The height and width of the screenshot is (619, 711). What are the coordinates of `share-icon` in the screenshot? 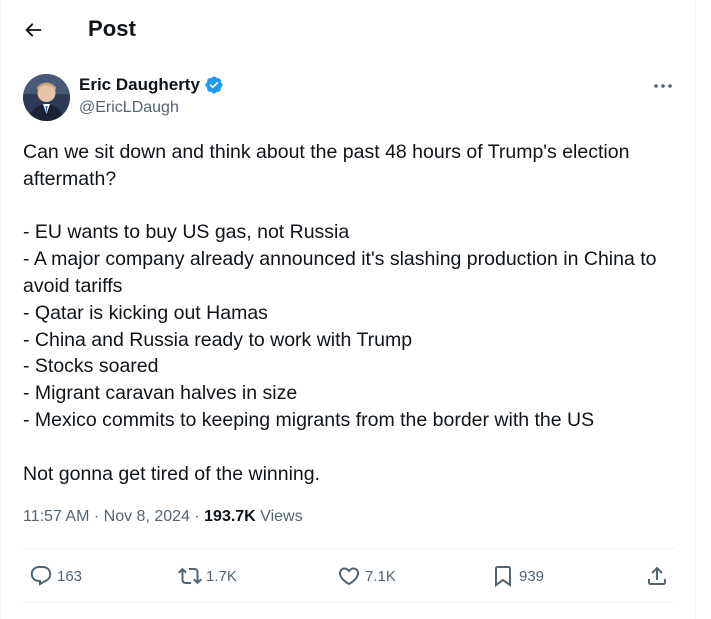 It's located at (657, 575).